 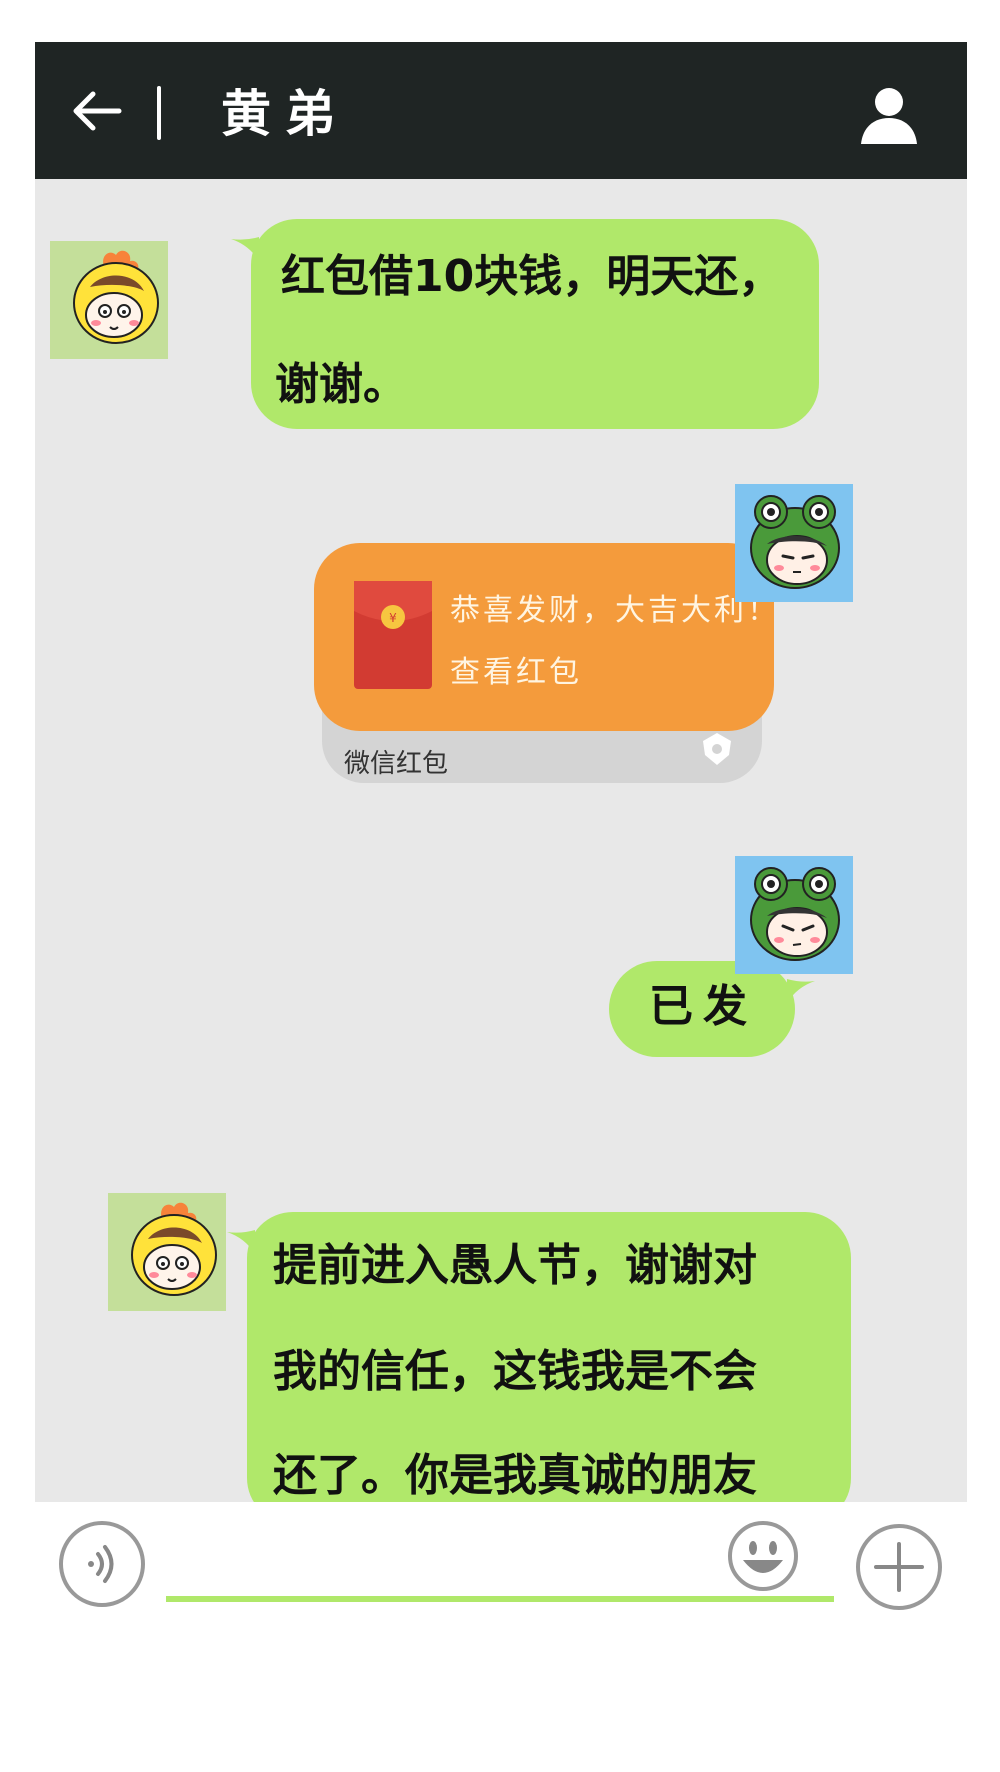 I want to click on profile-button, so click(x=889, y=114).